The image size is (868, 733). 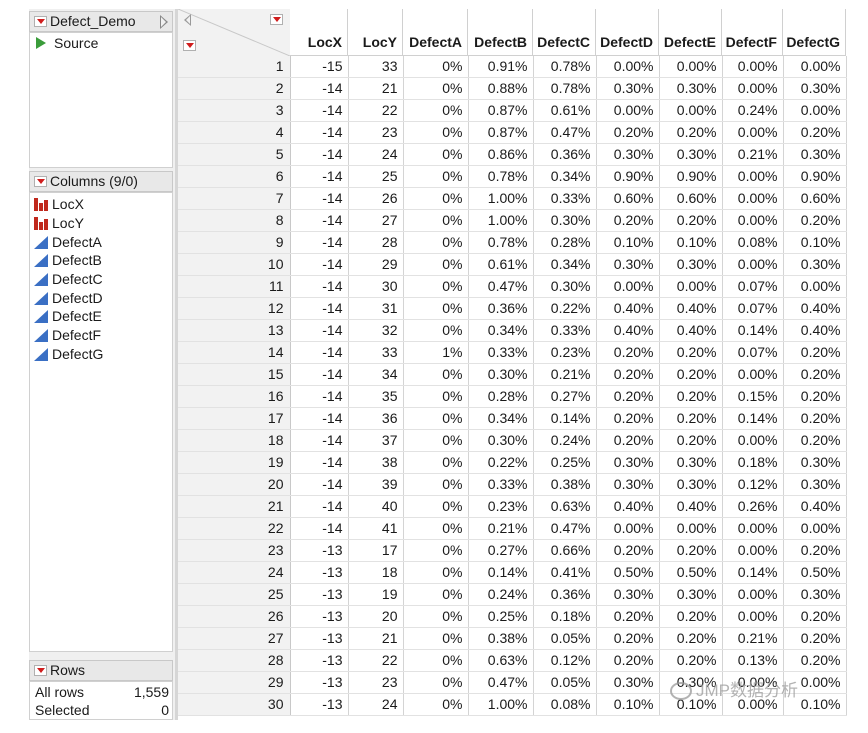 I want to click on table-row: 26 -13 20 0% 0.25% 0.18% 0.20% 0.20% 0.00% 0.20%, so click(x=512, y=616).